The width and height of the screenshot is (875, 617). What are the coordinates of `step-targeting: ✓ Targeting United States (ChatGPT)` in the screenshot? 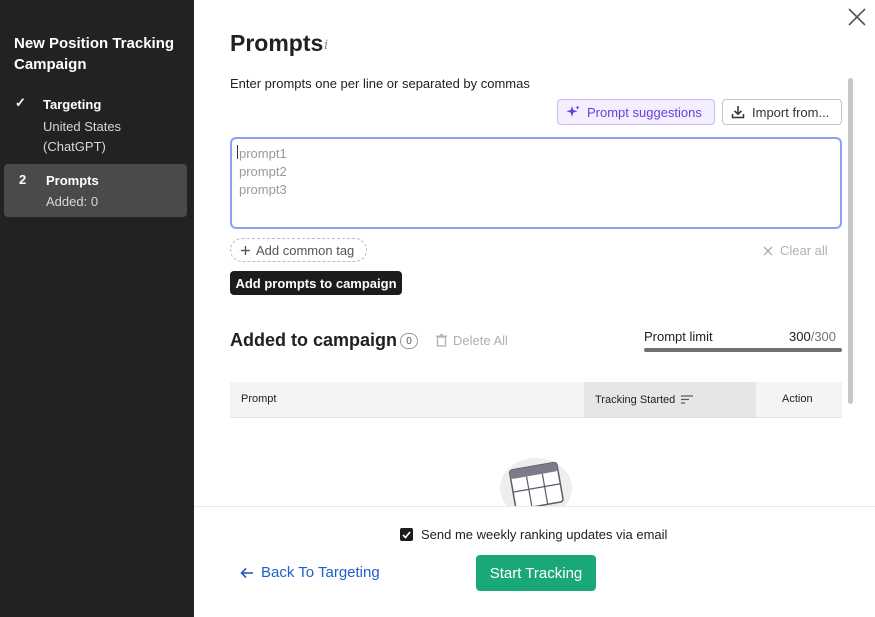 It's located at (97, 126).